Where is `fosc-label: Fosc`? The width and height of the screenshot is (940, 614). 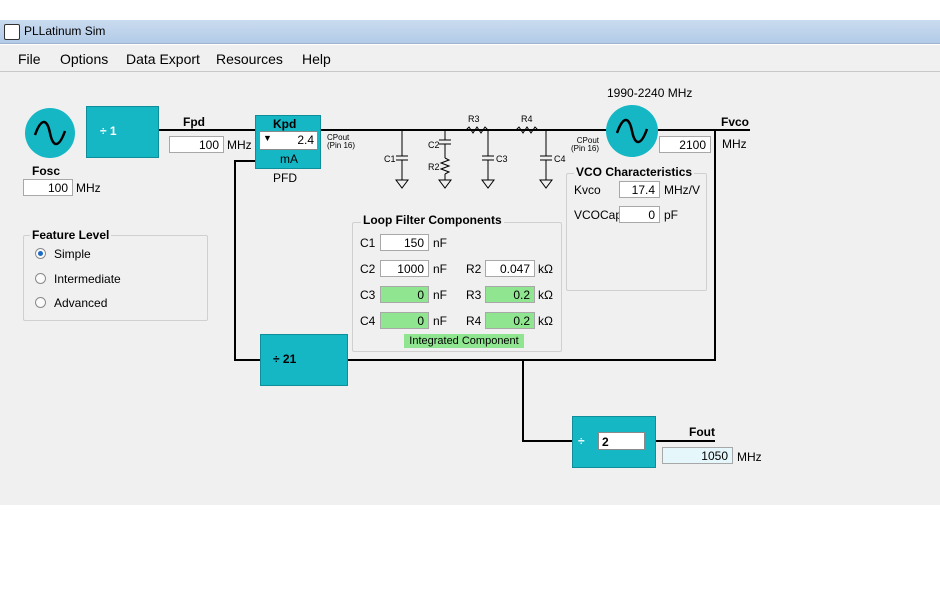
fosc-label: Fosc is located at coordinates (46, 171).